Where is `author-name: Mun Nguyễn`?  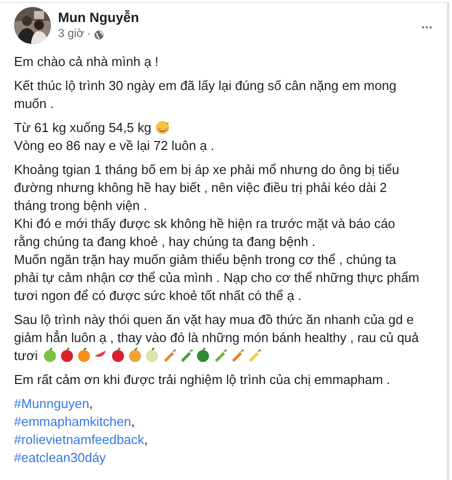
author-name: Mun Nguyễn is located at coordinates (98, 18).